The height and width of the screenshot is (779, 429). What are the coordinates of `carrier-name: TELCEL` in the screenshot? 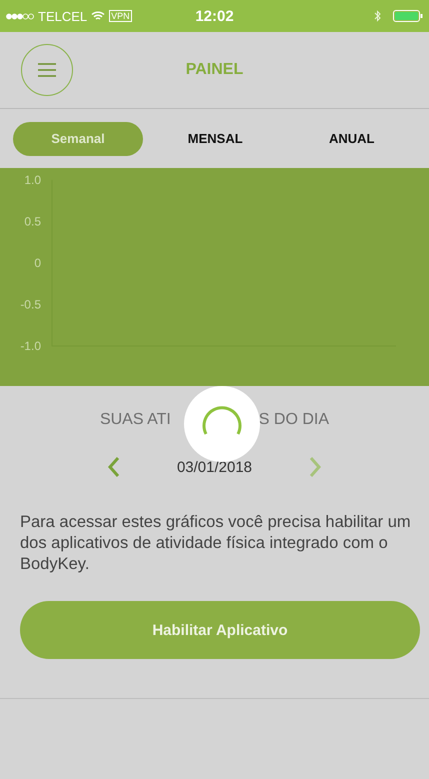 It's located at (63, 16).